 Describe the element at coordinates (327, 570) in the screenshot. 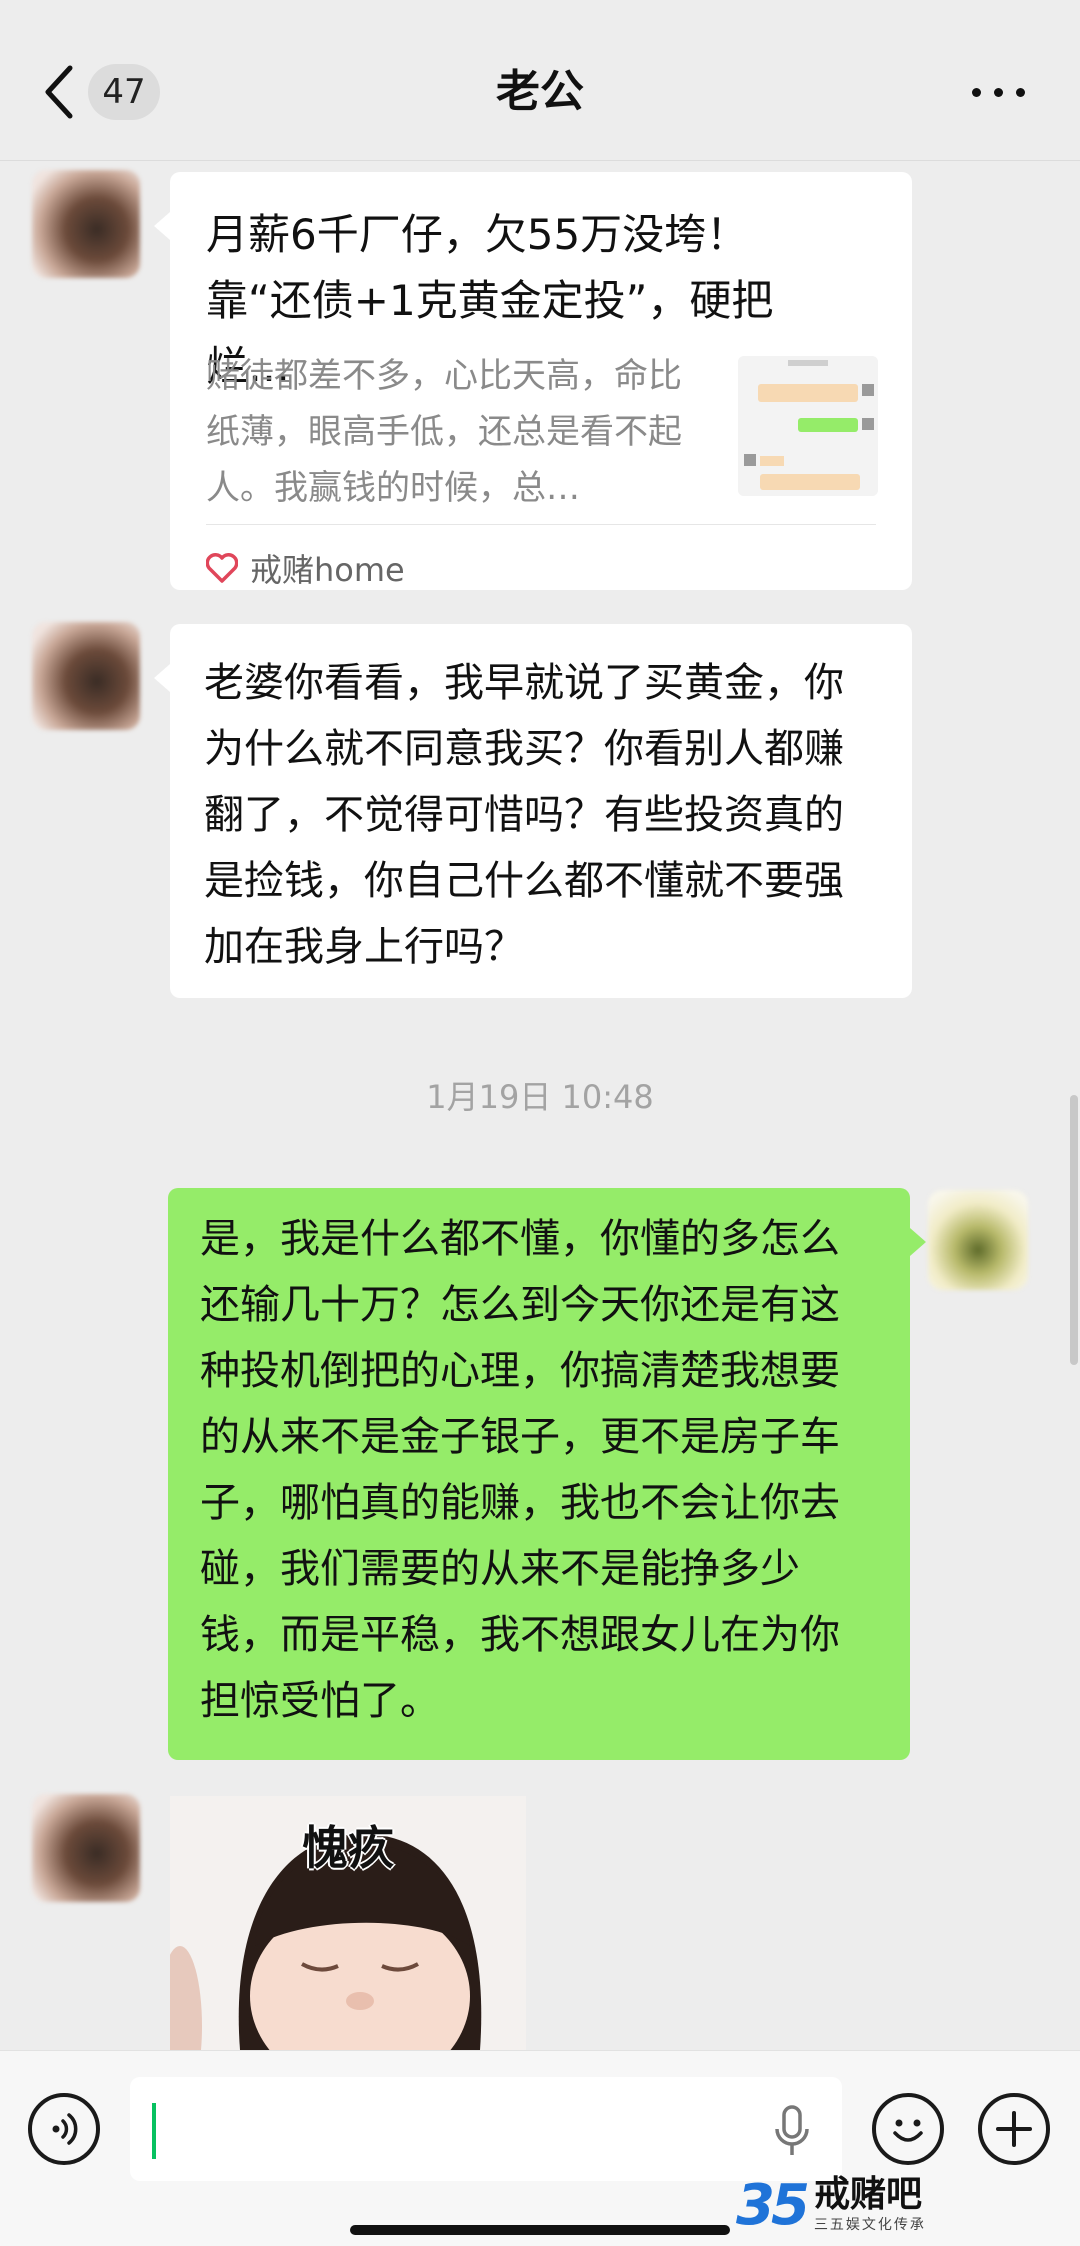

I see `link-card-source-label: 戒赌home` at that location.